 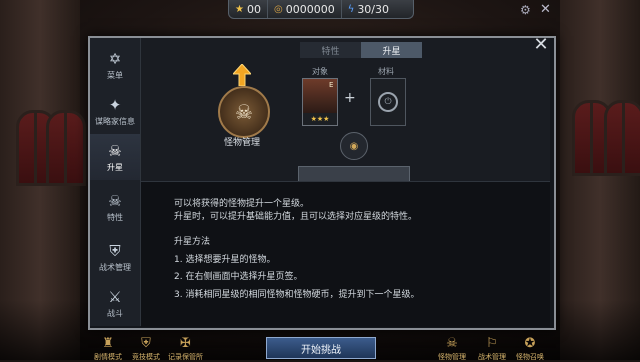 What do you see at coordinates (310, 9) in the screenshot?
I see `gold-value: 0000000` at bounding box center [310, 9].